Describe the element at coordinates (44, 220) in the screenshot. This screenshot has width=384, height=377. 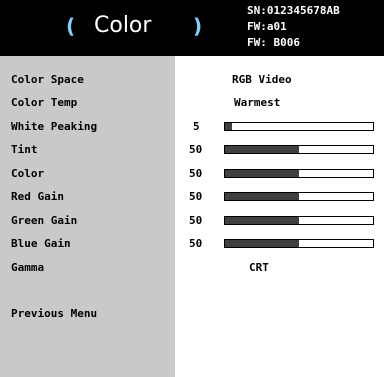
I see `menu-label: Green Gain` at that location.